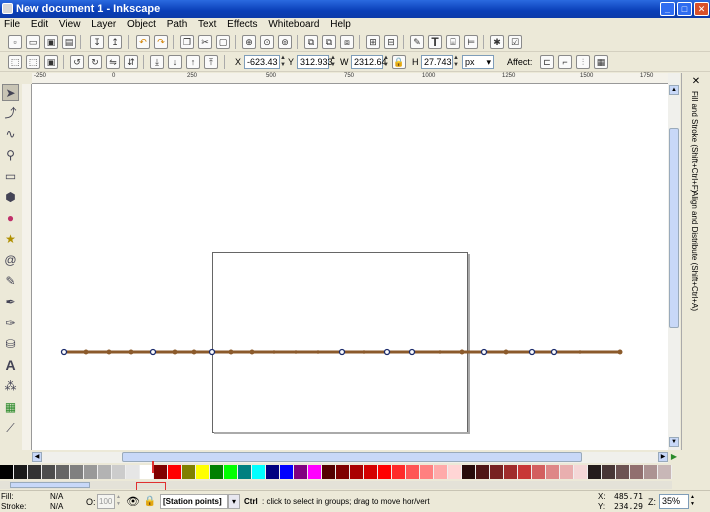 The image size is (710, 512). I want to click on affect-pattern-icon: ▦, so click(601, 62).